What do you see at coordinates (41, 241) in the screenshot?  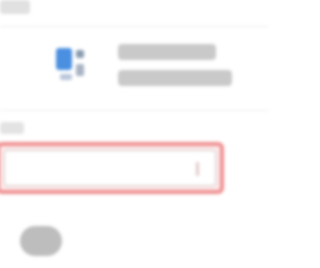 I see `submit-button` at bounding box center [41, 241].